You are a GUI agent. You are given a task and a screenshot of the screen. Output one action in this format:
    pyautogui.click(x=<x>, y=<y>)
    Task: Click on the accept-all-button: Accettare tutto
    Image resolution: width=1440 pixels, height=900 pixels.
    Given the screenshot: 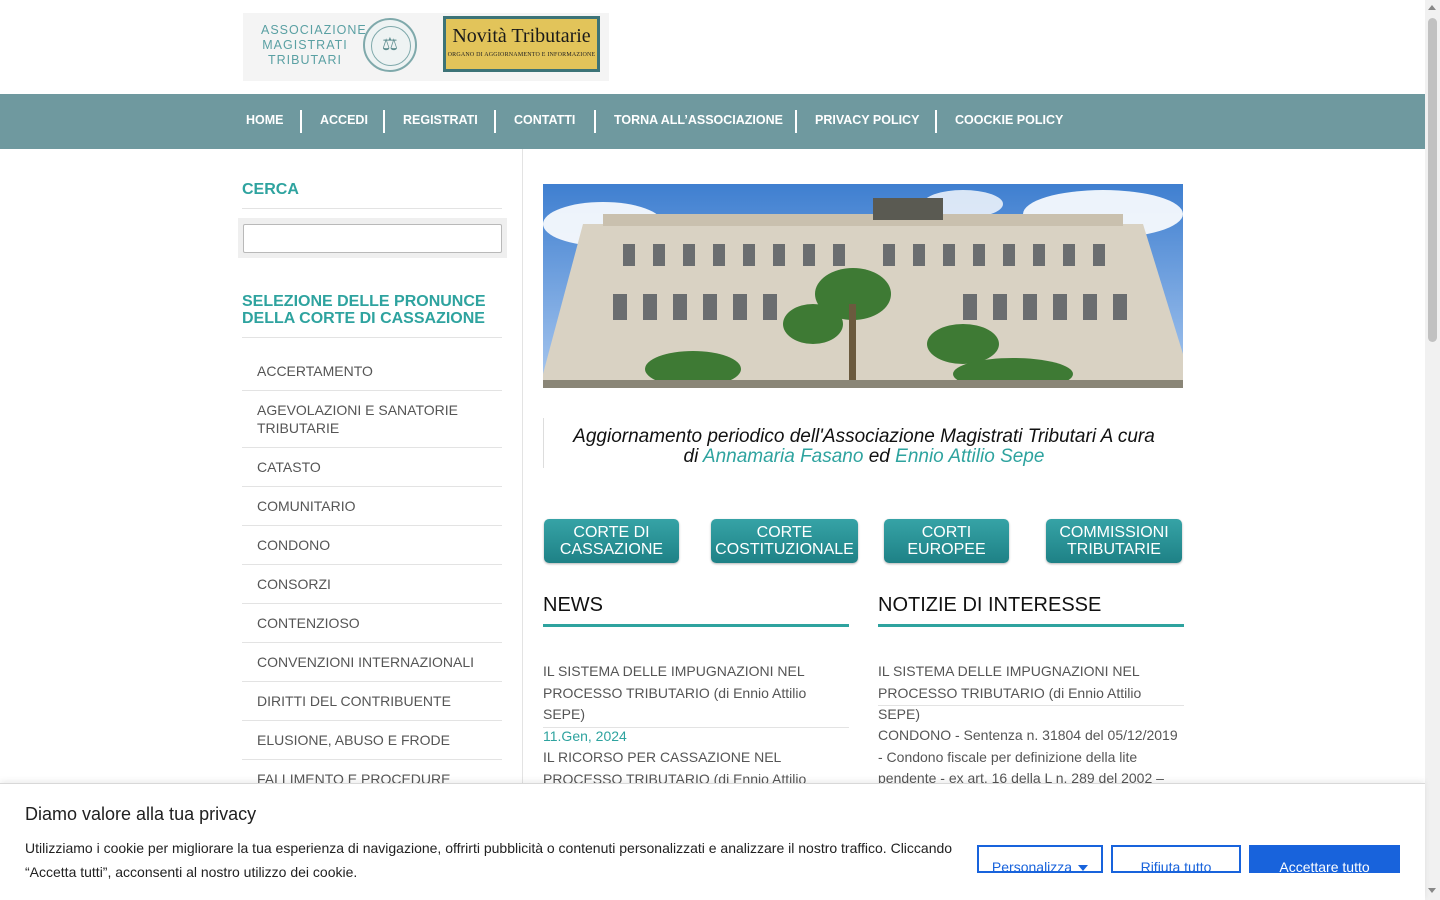 What is the action you would take?
    pyautogui.click(x=1324, y=860)
    